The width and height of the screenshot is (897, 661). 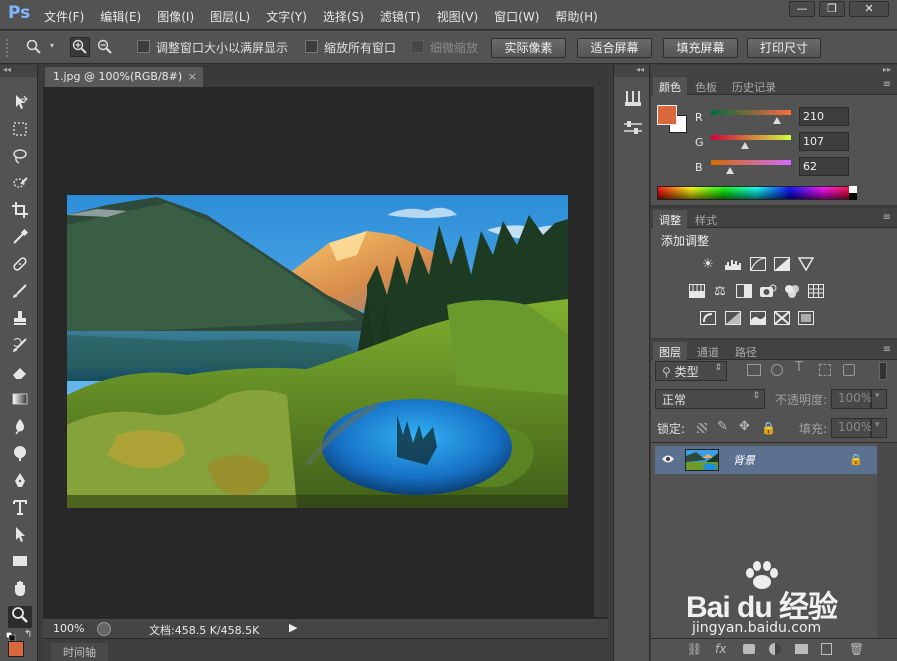 What do you see at coordinates (706, 86) in the screenshot?
I see `tab-swatches: 色板` at bounding box center [706, 86].